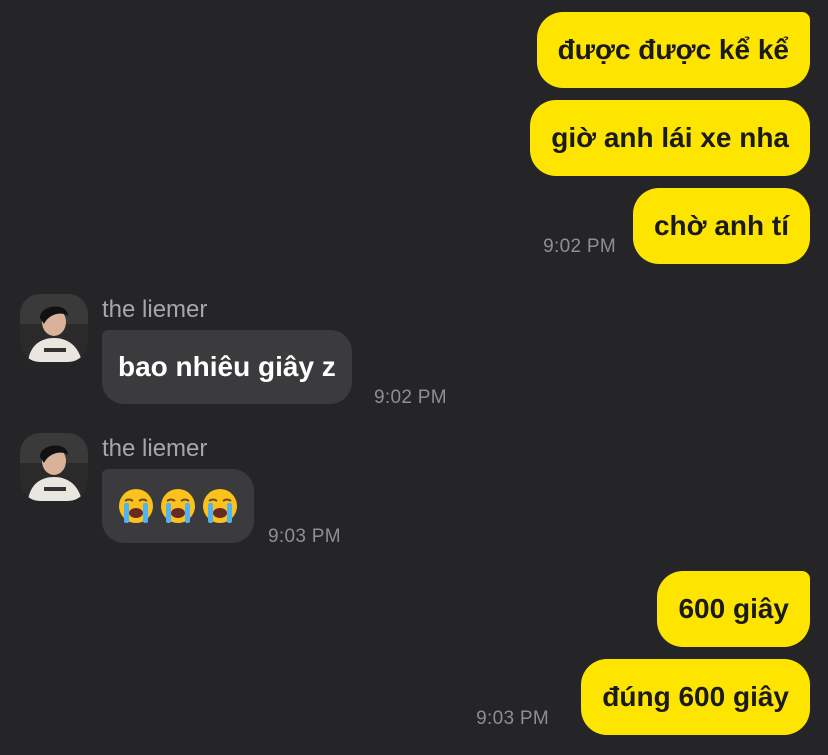 This screenshot has width=828, height=755. I want to click on incoming-message, so click(178, 506).